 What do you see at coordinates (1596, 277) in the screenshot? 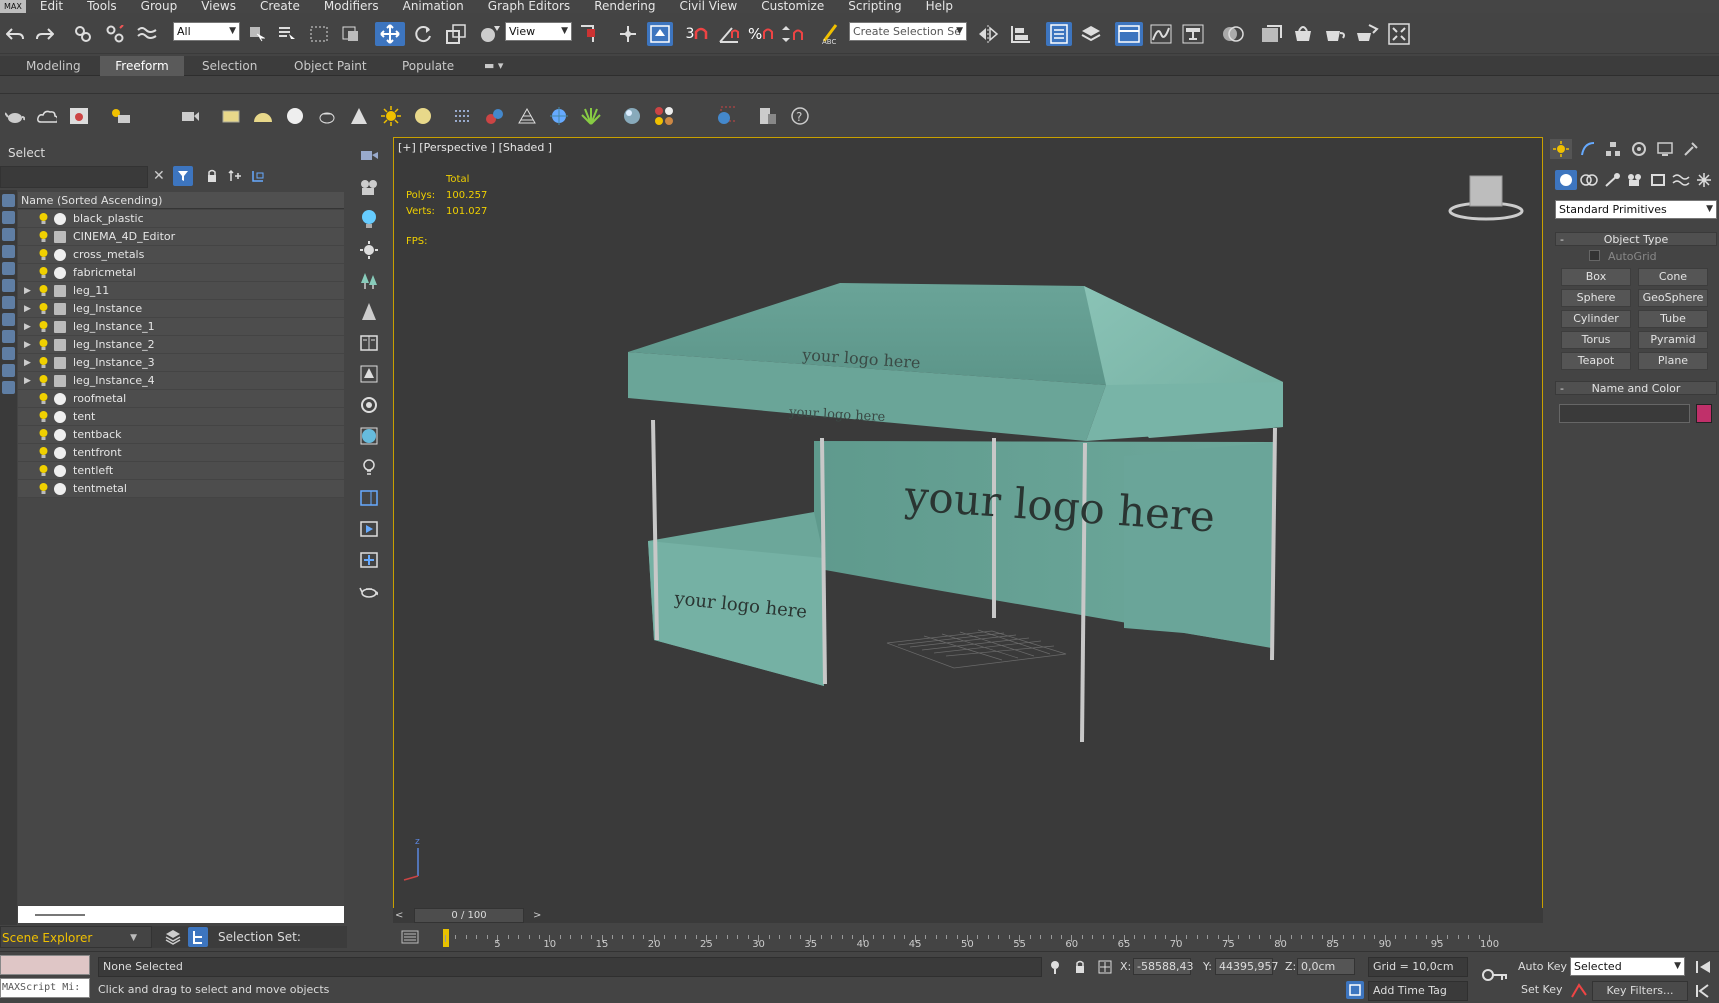
I see `box-button: Box` at bounding box center [1596, 277].